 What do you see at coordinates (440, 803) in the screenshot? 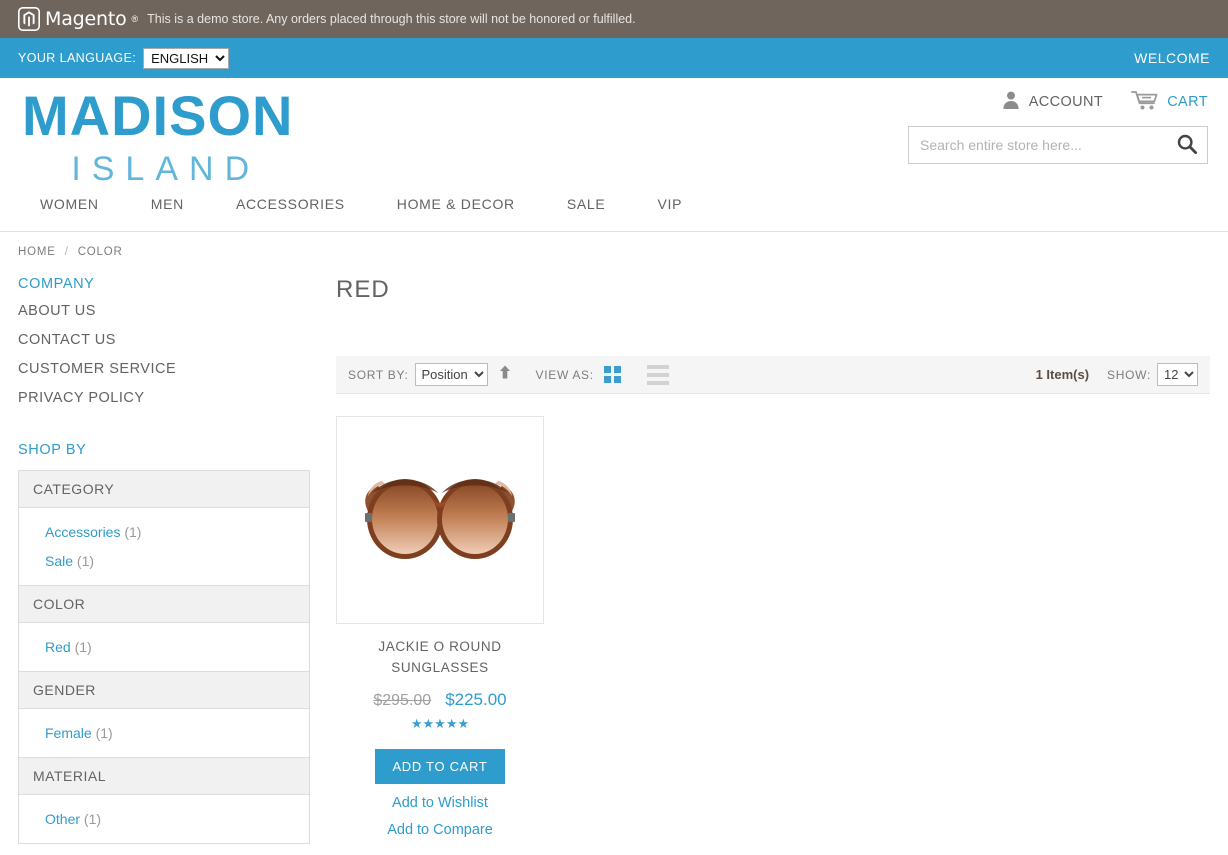
I see `add-to-wishlist-link: Add to Wishlist` at bounding box center [440, 803].